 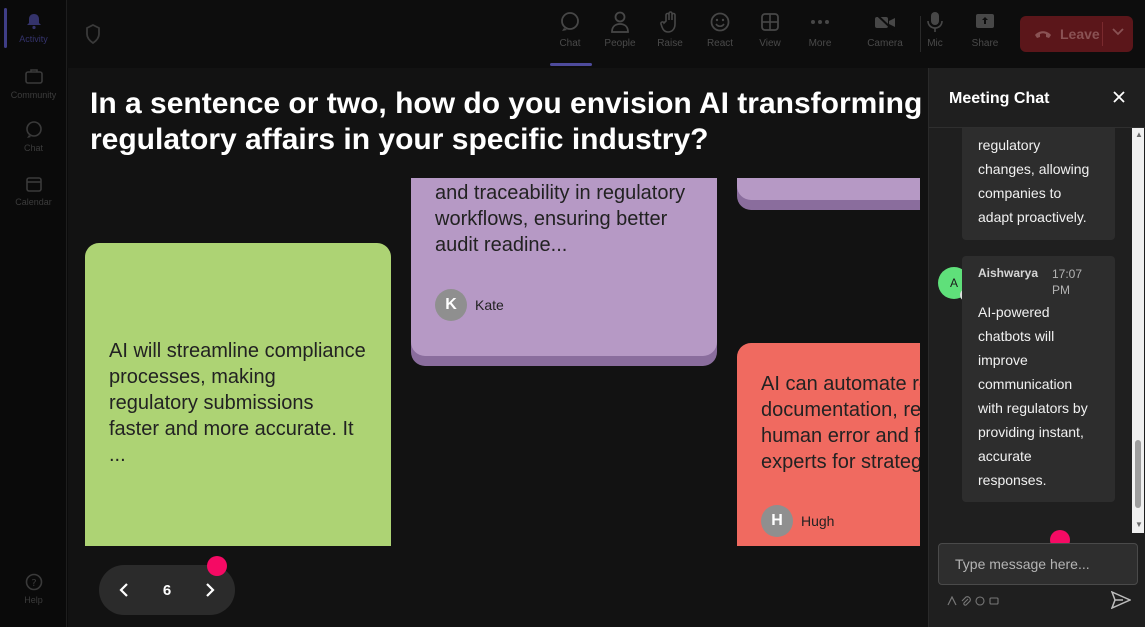 I want to click on author-name: Kate, so click(x=489, y=305).